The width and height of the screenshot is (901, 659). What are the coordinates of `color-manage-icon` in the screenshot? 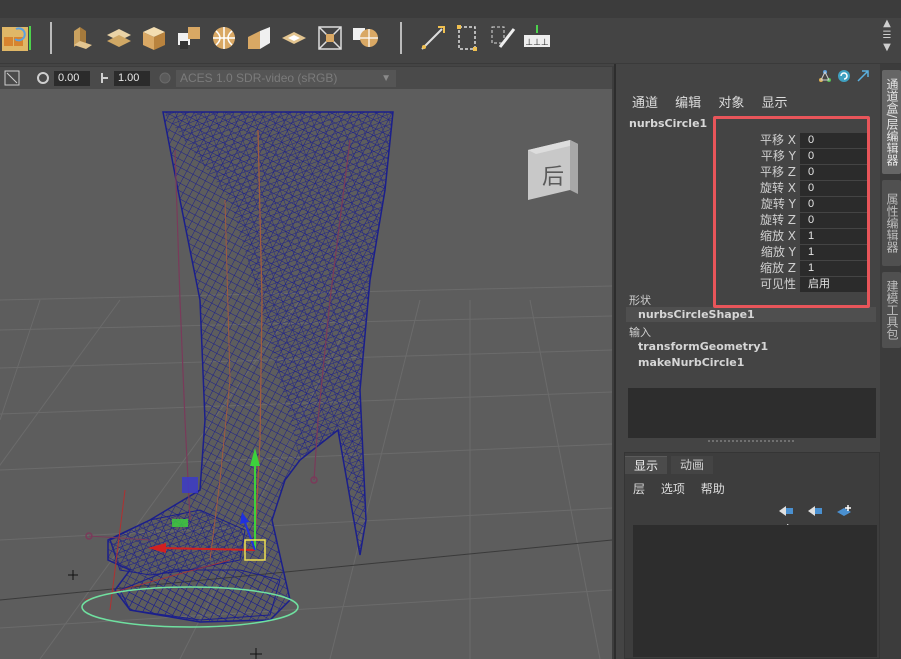 It's located at (165, 78).